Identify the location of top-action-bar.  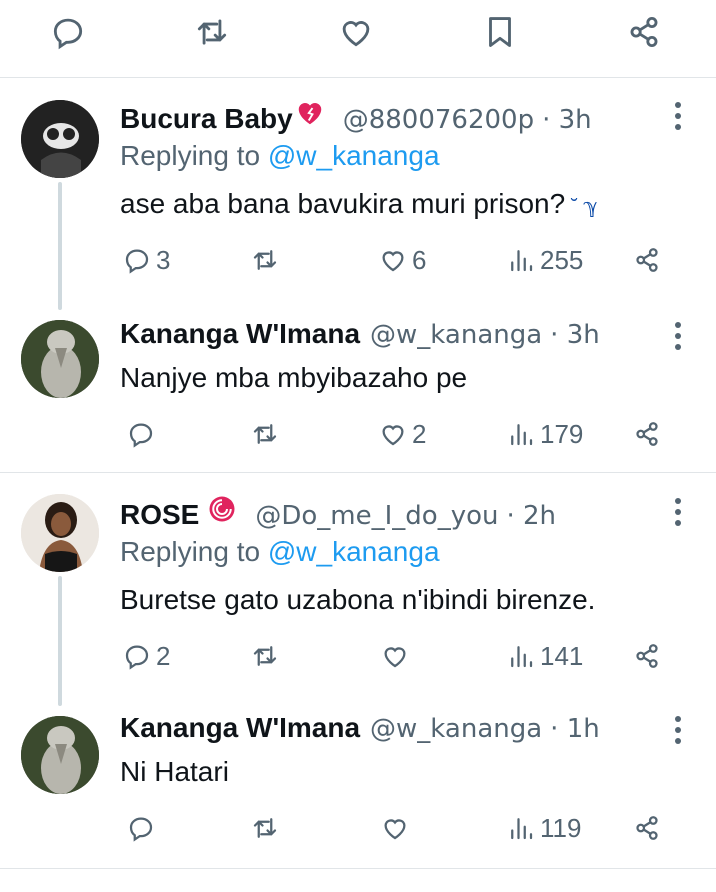
(358, 38).